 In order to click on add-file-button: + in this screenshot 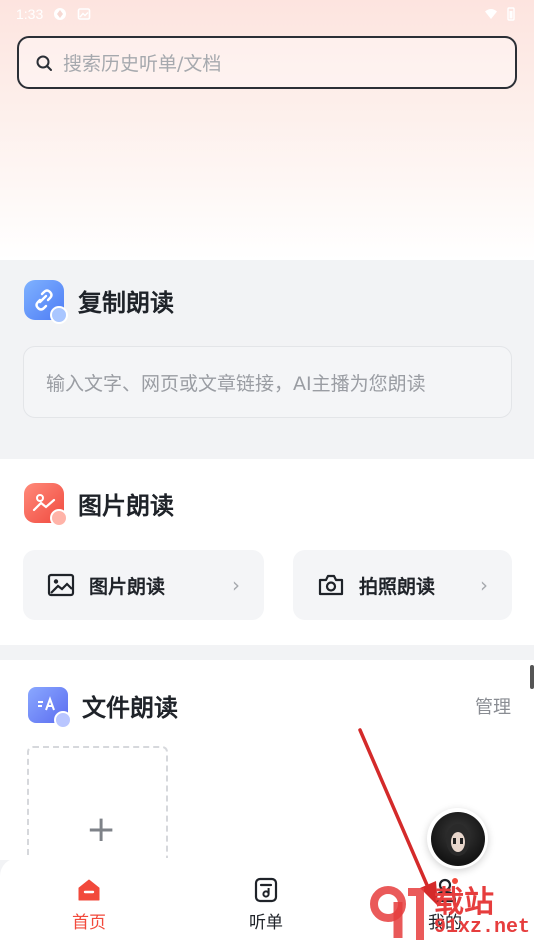, I will do `click(97, 811)`.